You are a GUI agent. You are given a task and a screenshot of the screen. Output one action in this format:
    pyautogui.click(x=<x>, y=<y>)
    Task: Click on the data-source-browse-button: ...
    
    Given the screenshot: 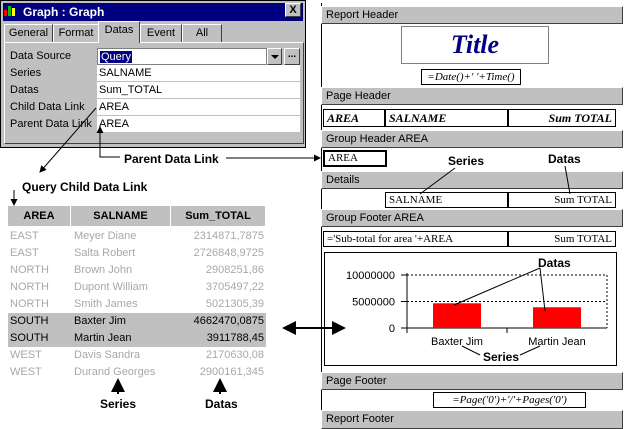 What is the action you would take?
    pyautogui.click(x=292, y=56)
    